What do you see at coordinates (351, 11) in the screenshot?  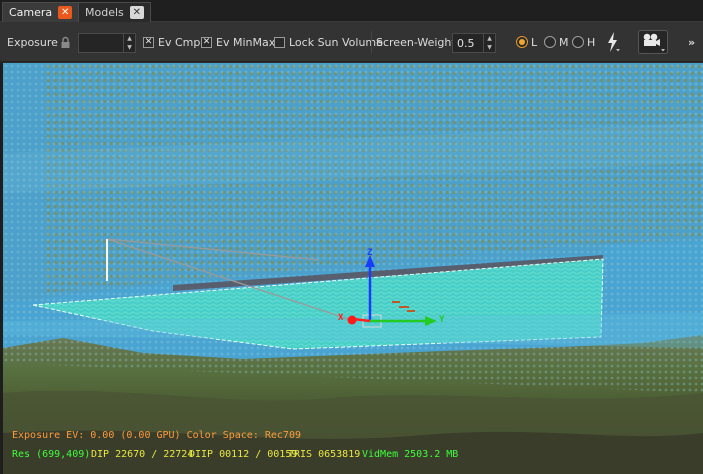 I see `tab-bar: Camera ✕ Models ✕` at bounding box center [351, 11].